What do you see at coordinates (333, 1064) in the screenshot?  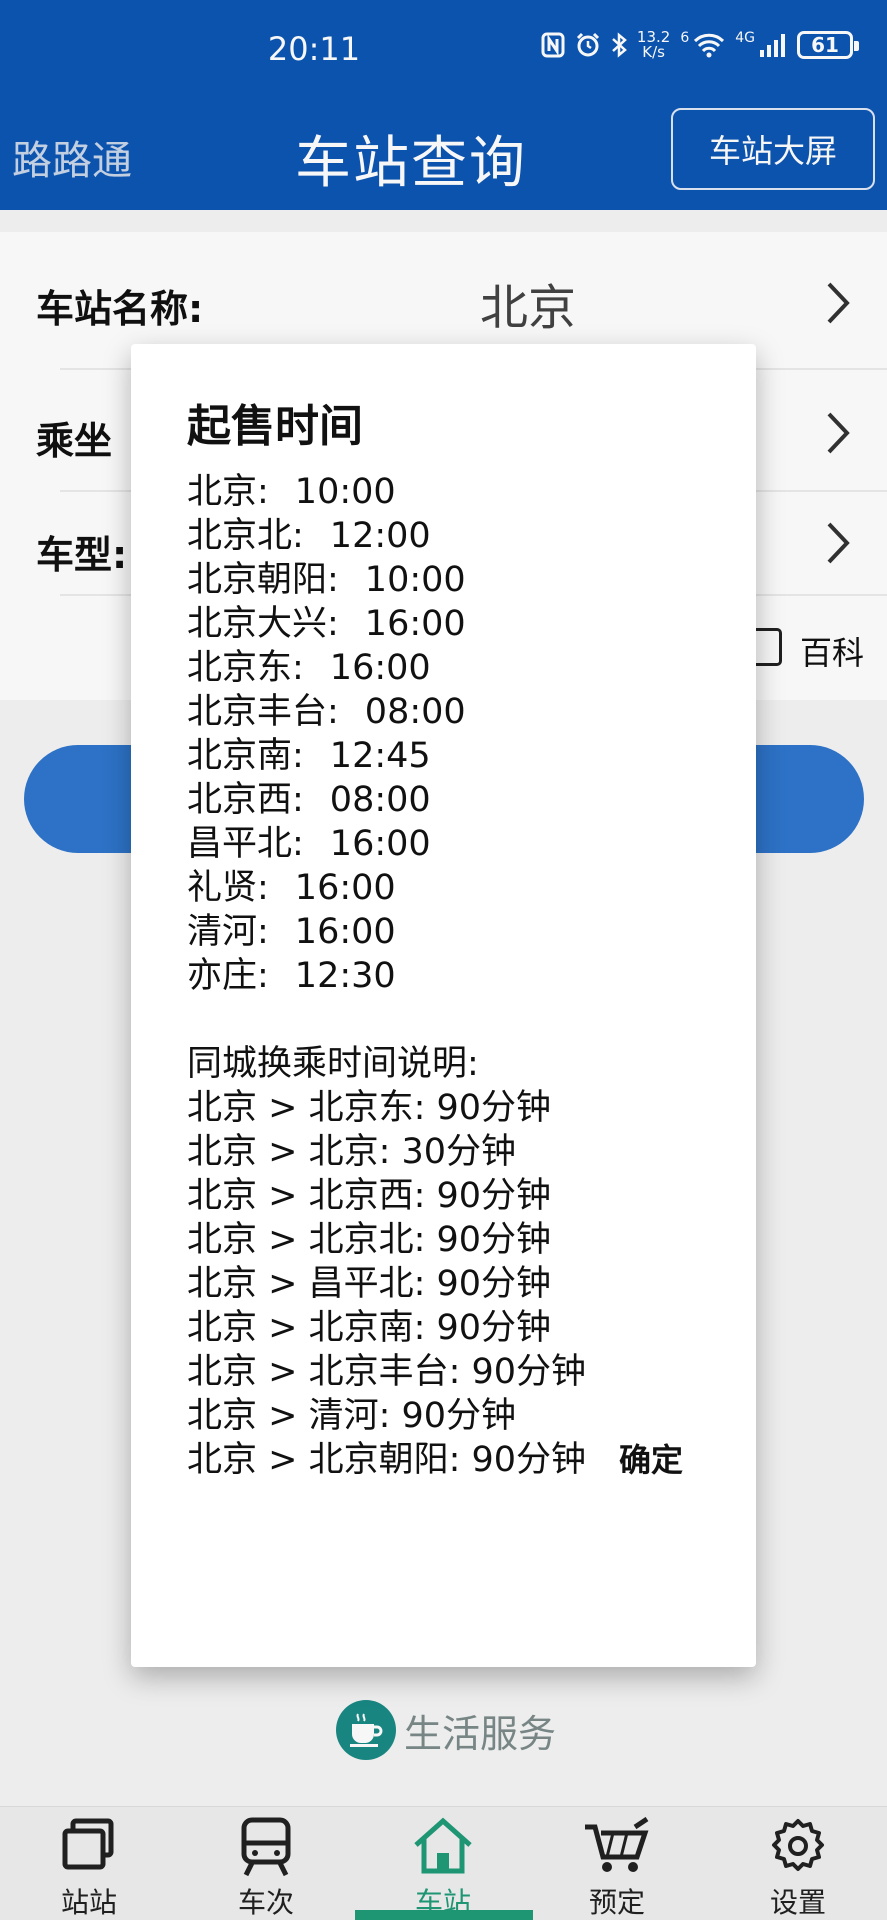 I see `transfer-heading: 同城换乘时间说明:` at bounding box center [333, 1064].